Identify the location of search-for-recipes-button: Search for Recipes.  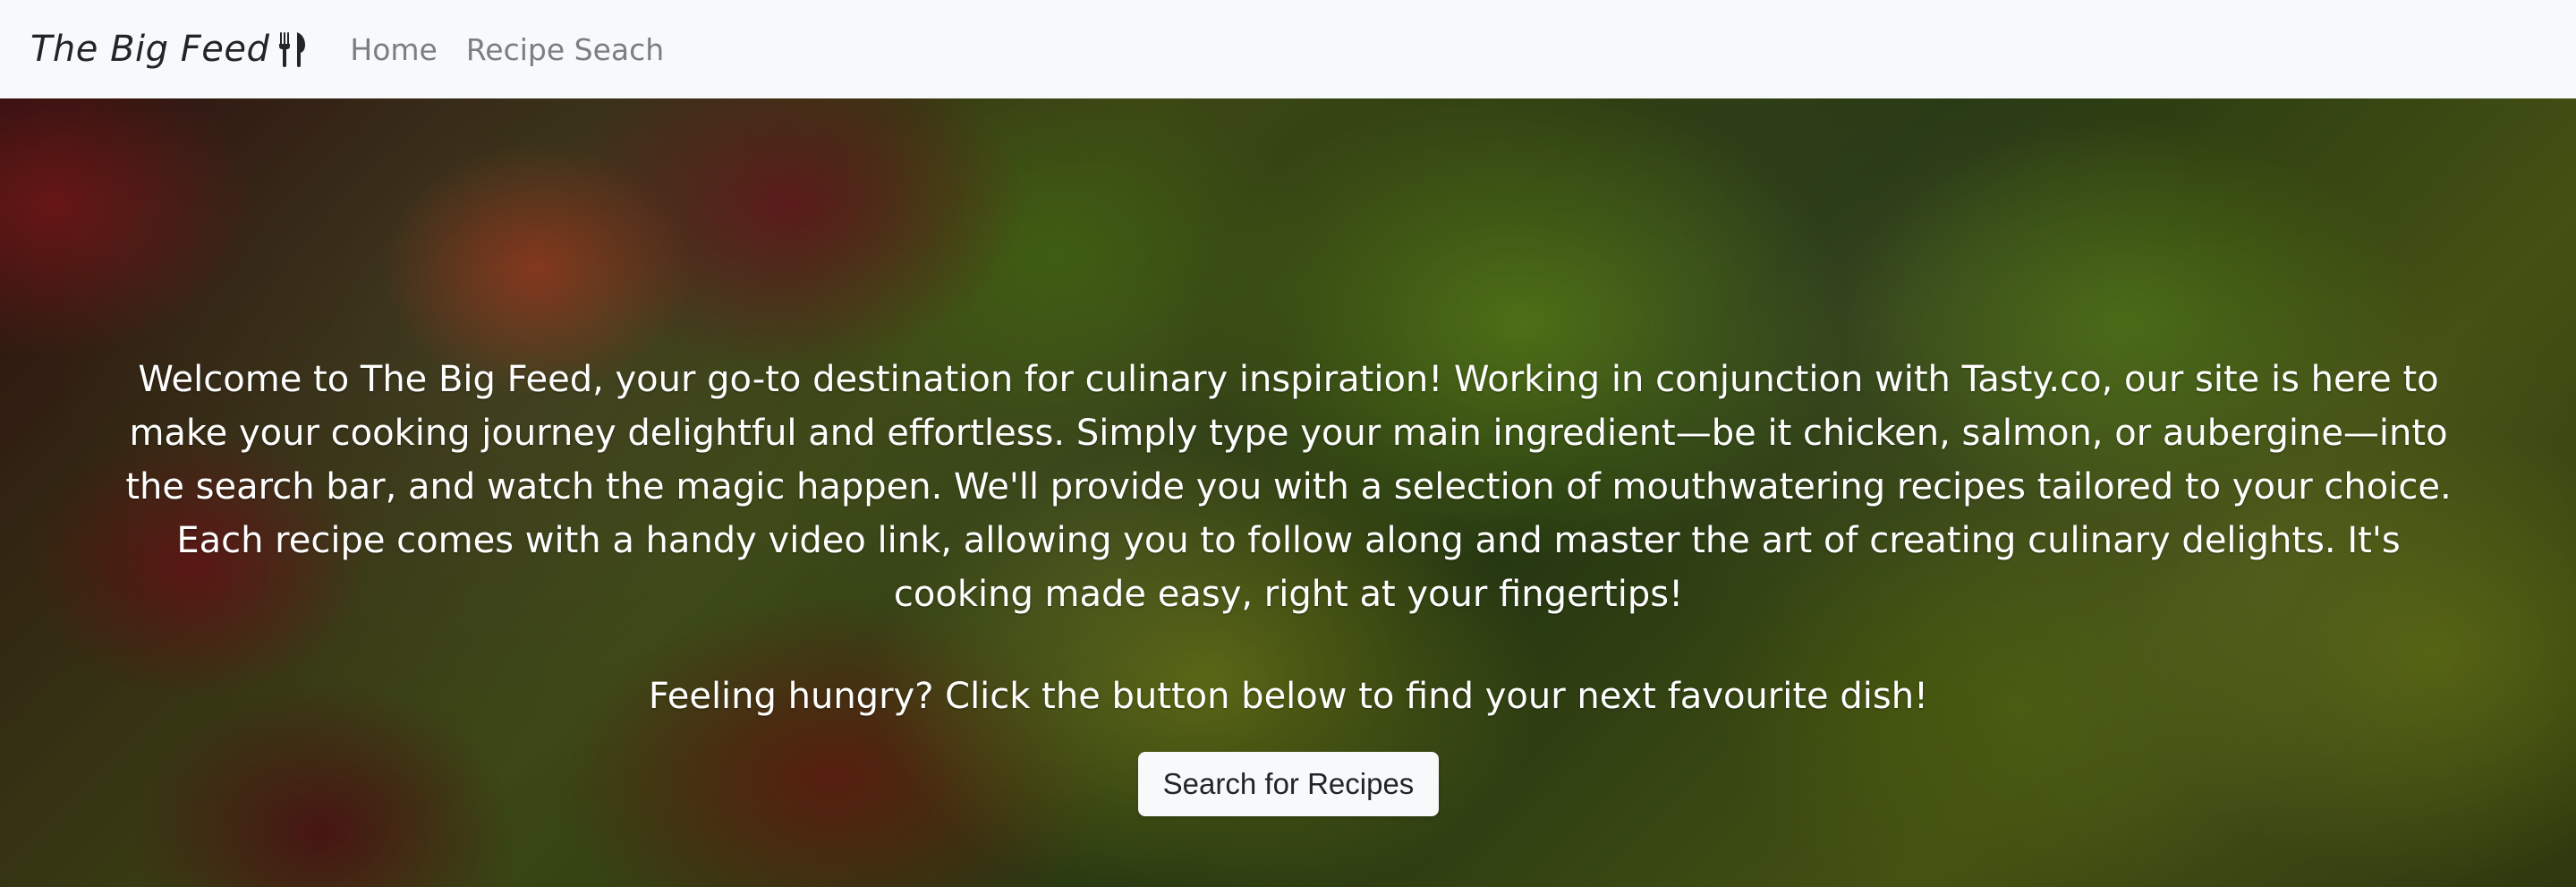
(1288, 784).